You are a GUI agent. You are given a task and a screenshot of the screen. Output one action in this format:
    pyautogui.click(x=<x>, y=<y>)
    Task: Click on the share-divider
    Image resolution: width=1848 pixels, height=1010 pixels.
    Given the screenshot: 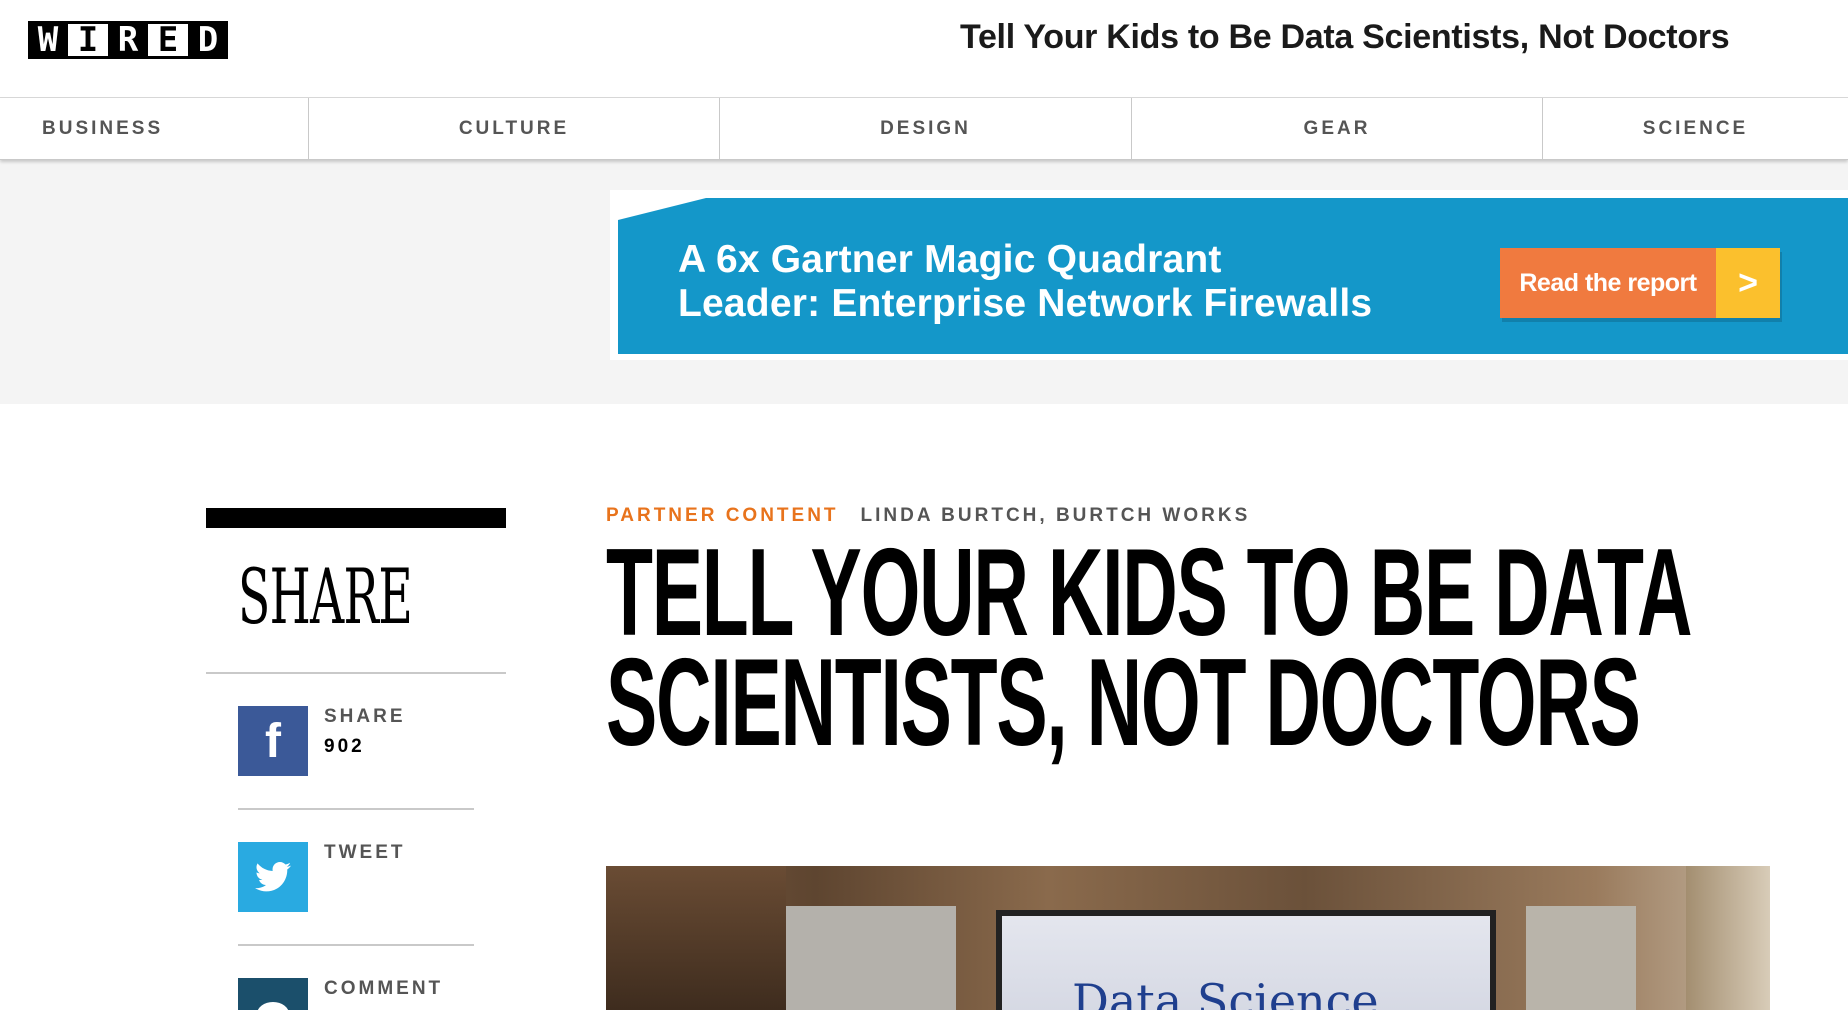 What is the action you would take?
    pyautogui.click(x=356, y=673)
    